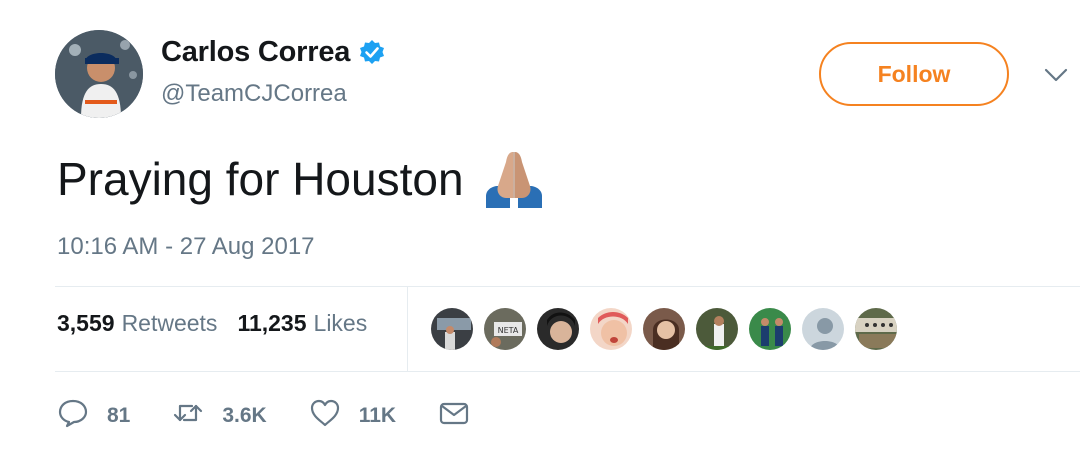  What do you see at coordinates (514, 179) in the screenshot?
I see `folded-hands-icon` at bounding box center [514, 179].